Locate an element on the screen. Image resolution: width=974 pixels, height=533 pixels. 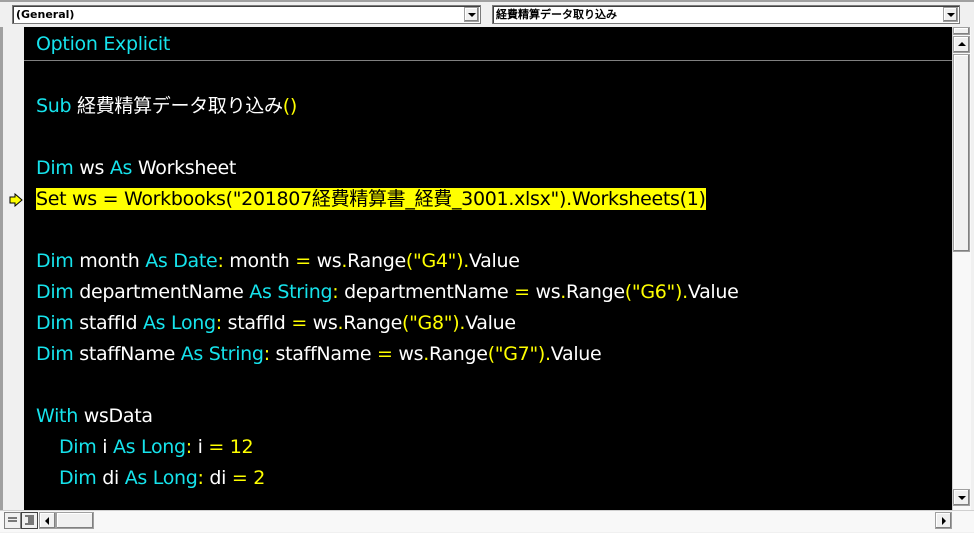
code-keyword: As Date is located at coordinates (181, 261).